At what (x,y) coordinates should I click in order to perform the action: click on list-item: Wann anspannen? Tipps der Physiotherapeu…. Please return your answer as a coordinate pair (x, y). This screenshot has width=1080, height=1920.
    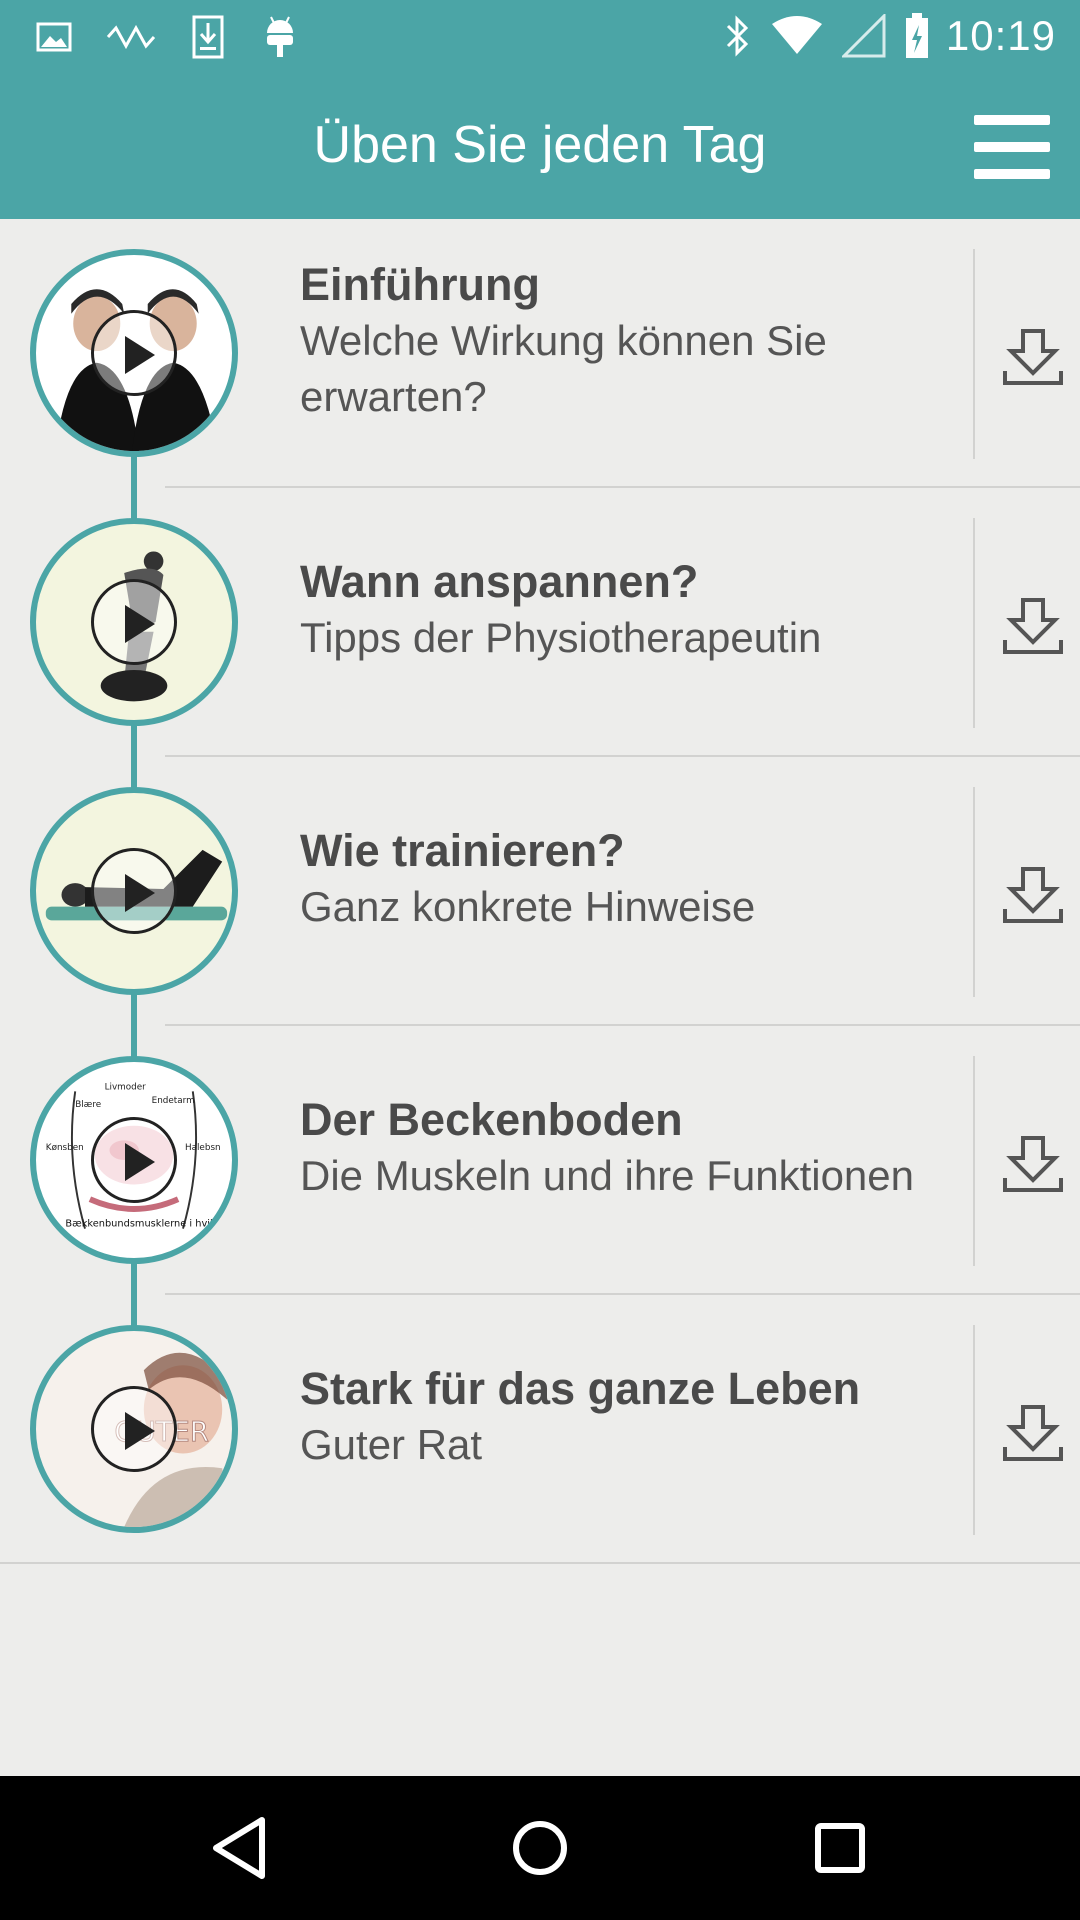
    Looking at the image, I should click on (540, 622).